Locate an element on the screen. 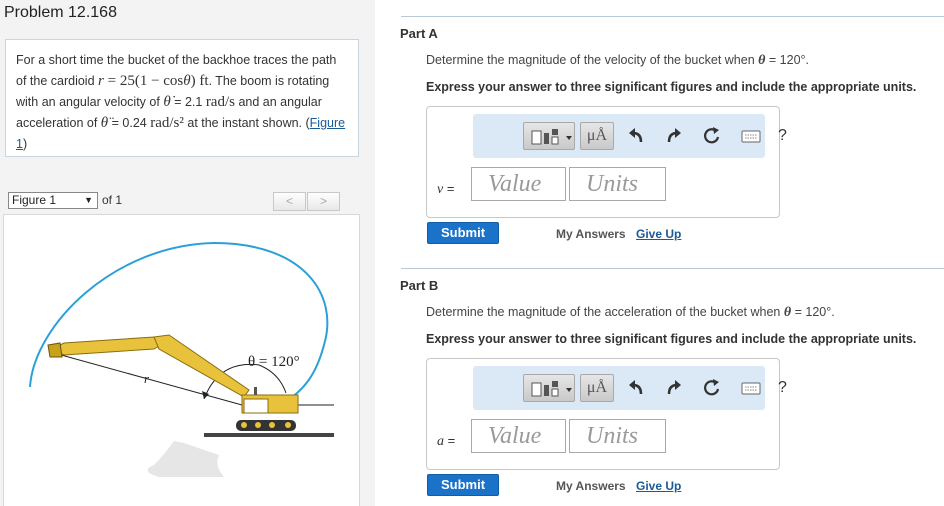 This screenshot has height=506, width=944. part-b-give-up-link: Give Up is located at coordinates (658, 486).